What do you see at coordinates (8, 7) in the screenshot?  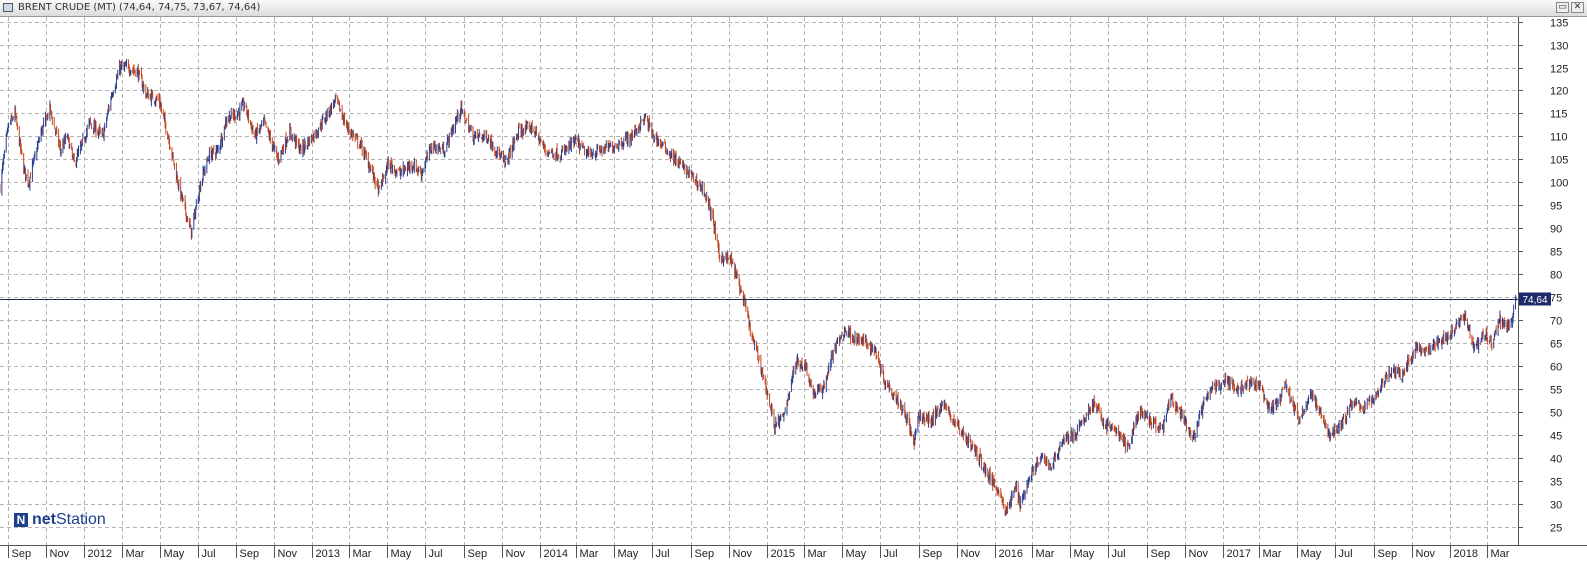 I see `window-icon` at bounding box center [8, 7].